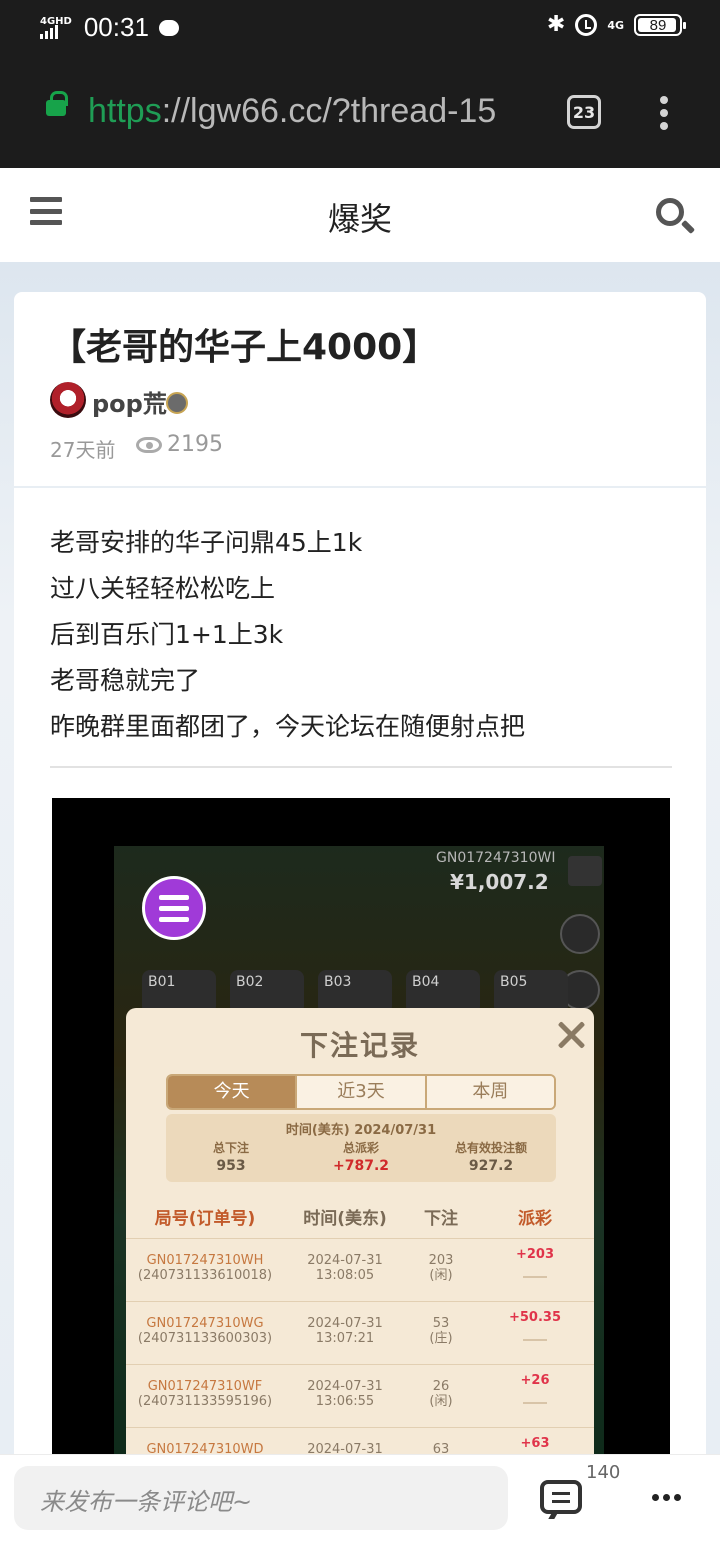 The height and width of the screenshot is (1544, 720). I want to click on post-time: 27天前, so click(83, 450).